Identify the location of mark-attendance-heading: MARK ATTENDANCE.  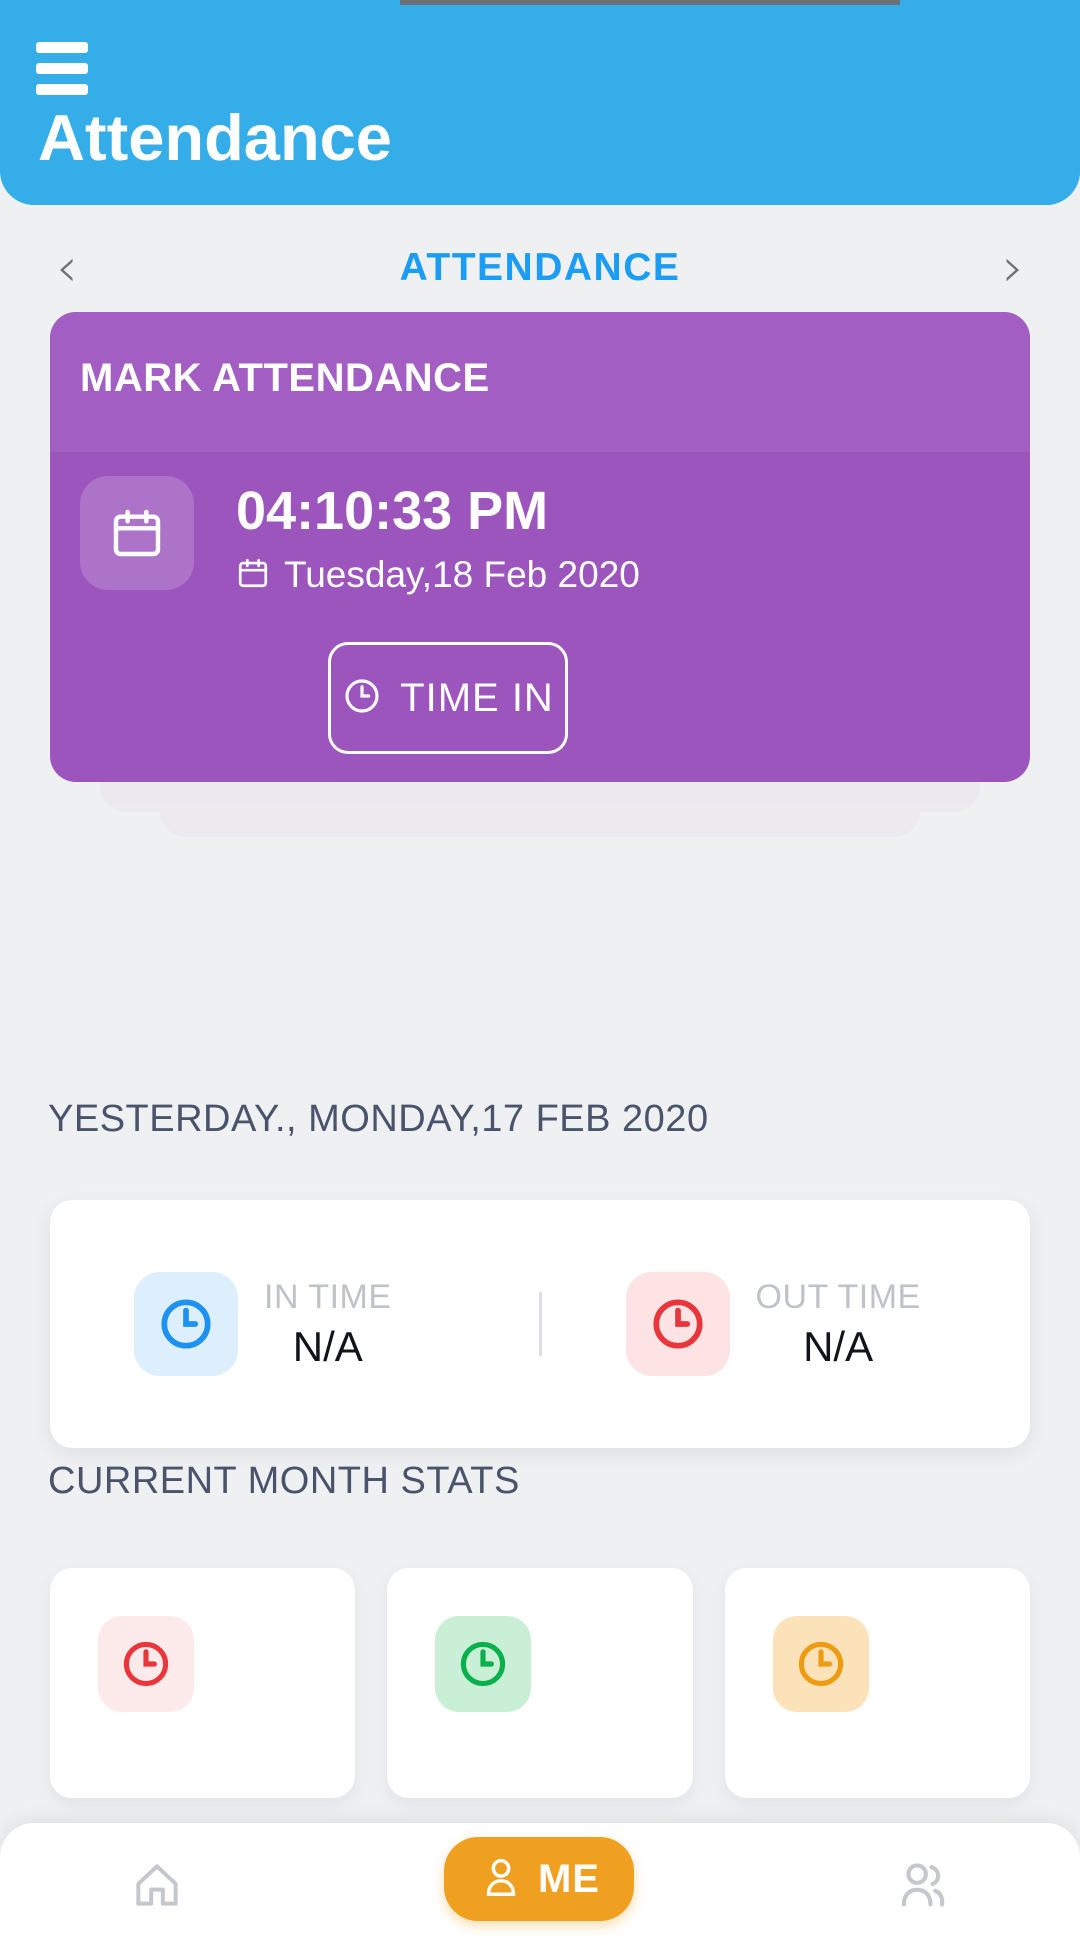
(285, 378).